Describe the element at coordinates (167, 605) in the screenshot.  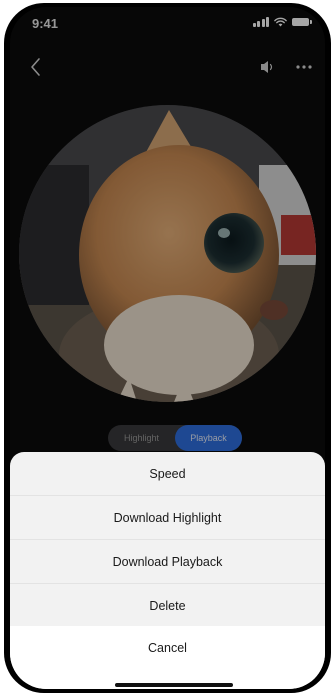
I see `delete-option: Delete` at that location.